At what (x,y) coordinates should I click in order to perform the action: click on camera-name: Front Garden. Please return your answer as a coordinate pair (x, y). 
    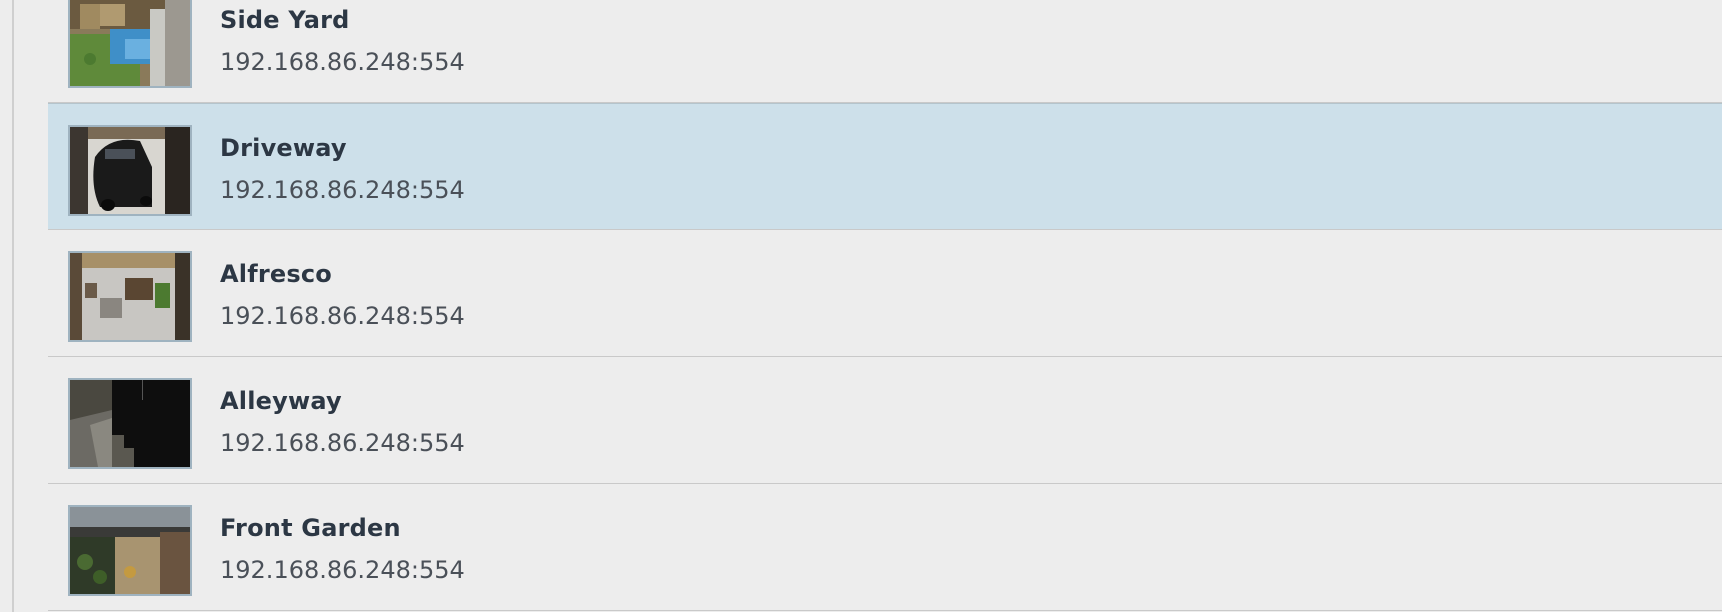
    Looking at the image, I should click on (310, 528).